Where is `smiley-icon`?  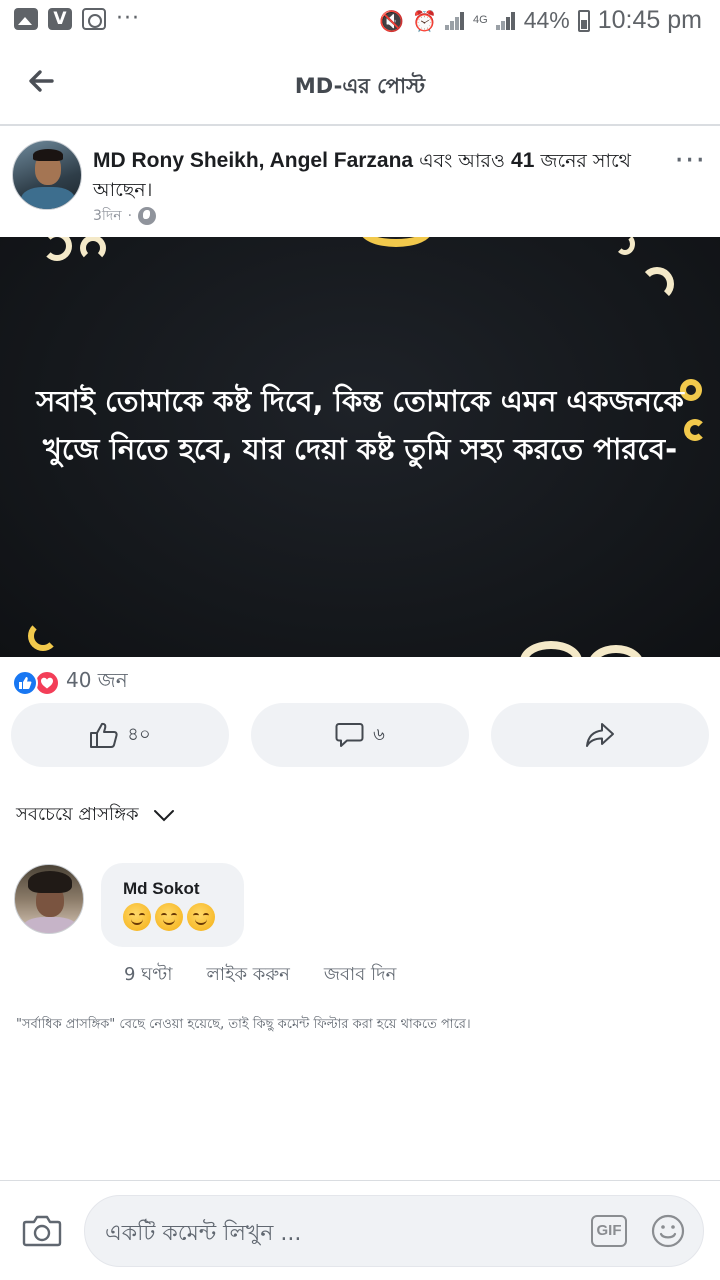
smiley-icon is located at coordinates (668, 1231).